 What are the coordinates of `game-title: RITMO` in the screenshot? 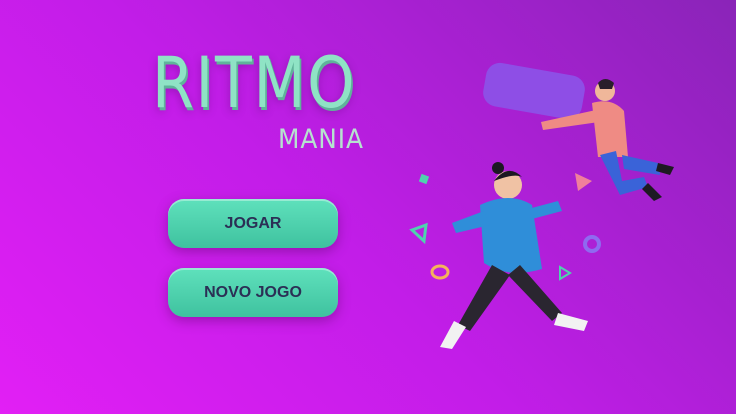 It's located at (254, 83).